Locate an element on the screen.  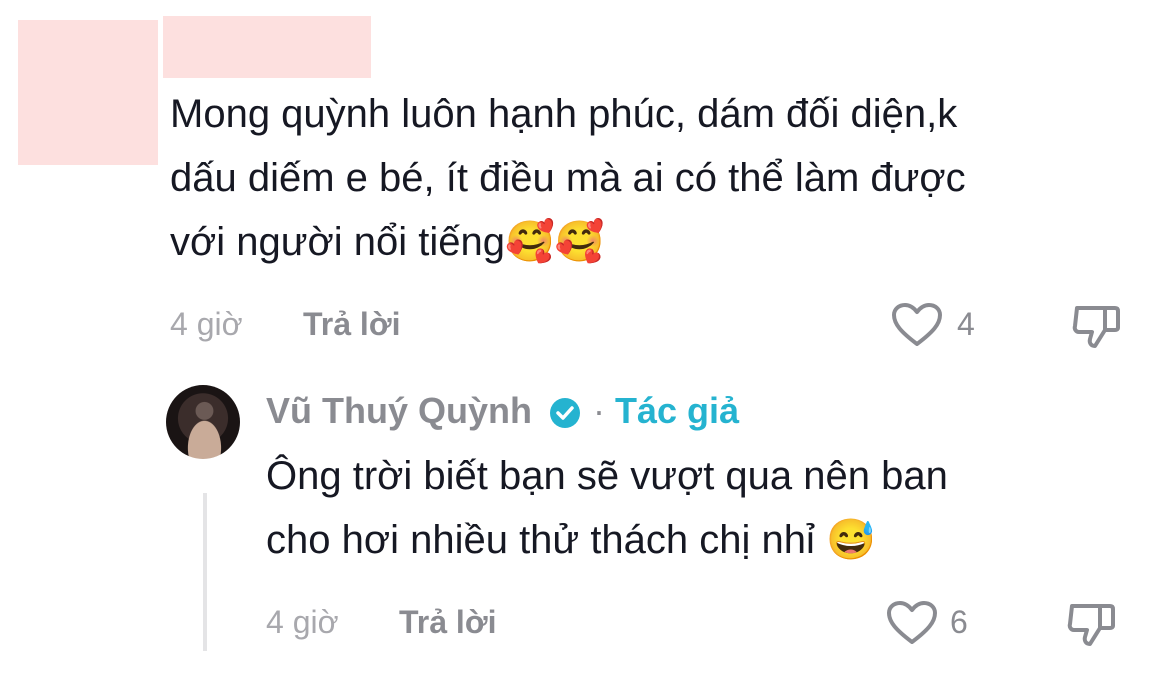
comment-like-count: 4 is located at coordinates (966, 324).